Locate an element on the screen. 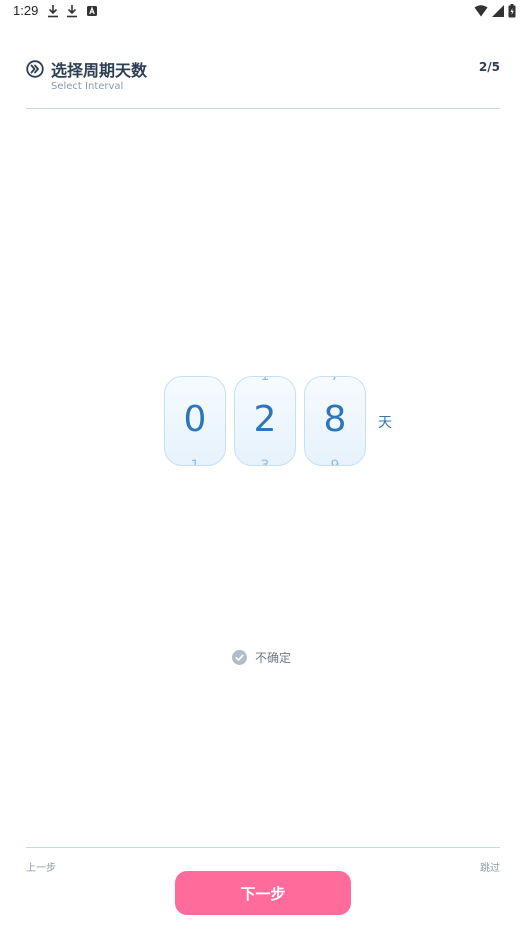 The image size is (526, 936). uncertain-checkbox: 不确定 is located at coordinates (261, 657).